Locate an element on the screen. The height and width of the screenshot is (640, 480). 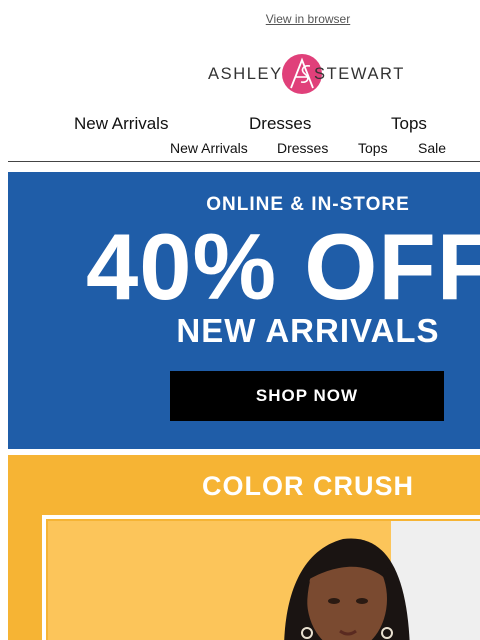
color-crush-title: COLOR CRUSH is located at coordinates (308, 486).